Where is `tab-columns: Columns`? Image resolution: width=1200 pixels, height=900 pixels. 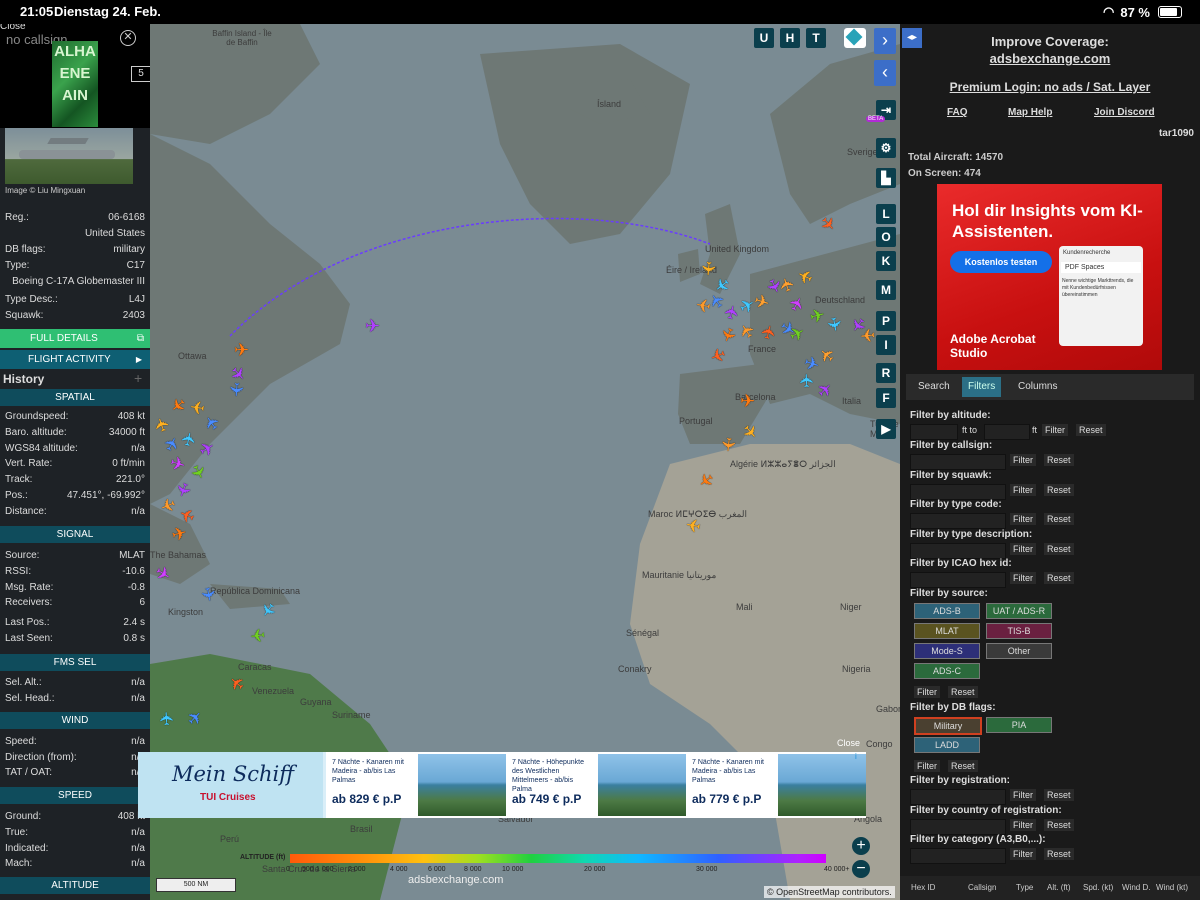
tab-columns: Columns is located at coordinates (1037, 387).